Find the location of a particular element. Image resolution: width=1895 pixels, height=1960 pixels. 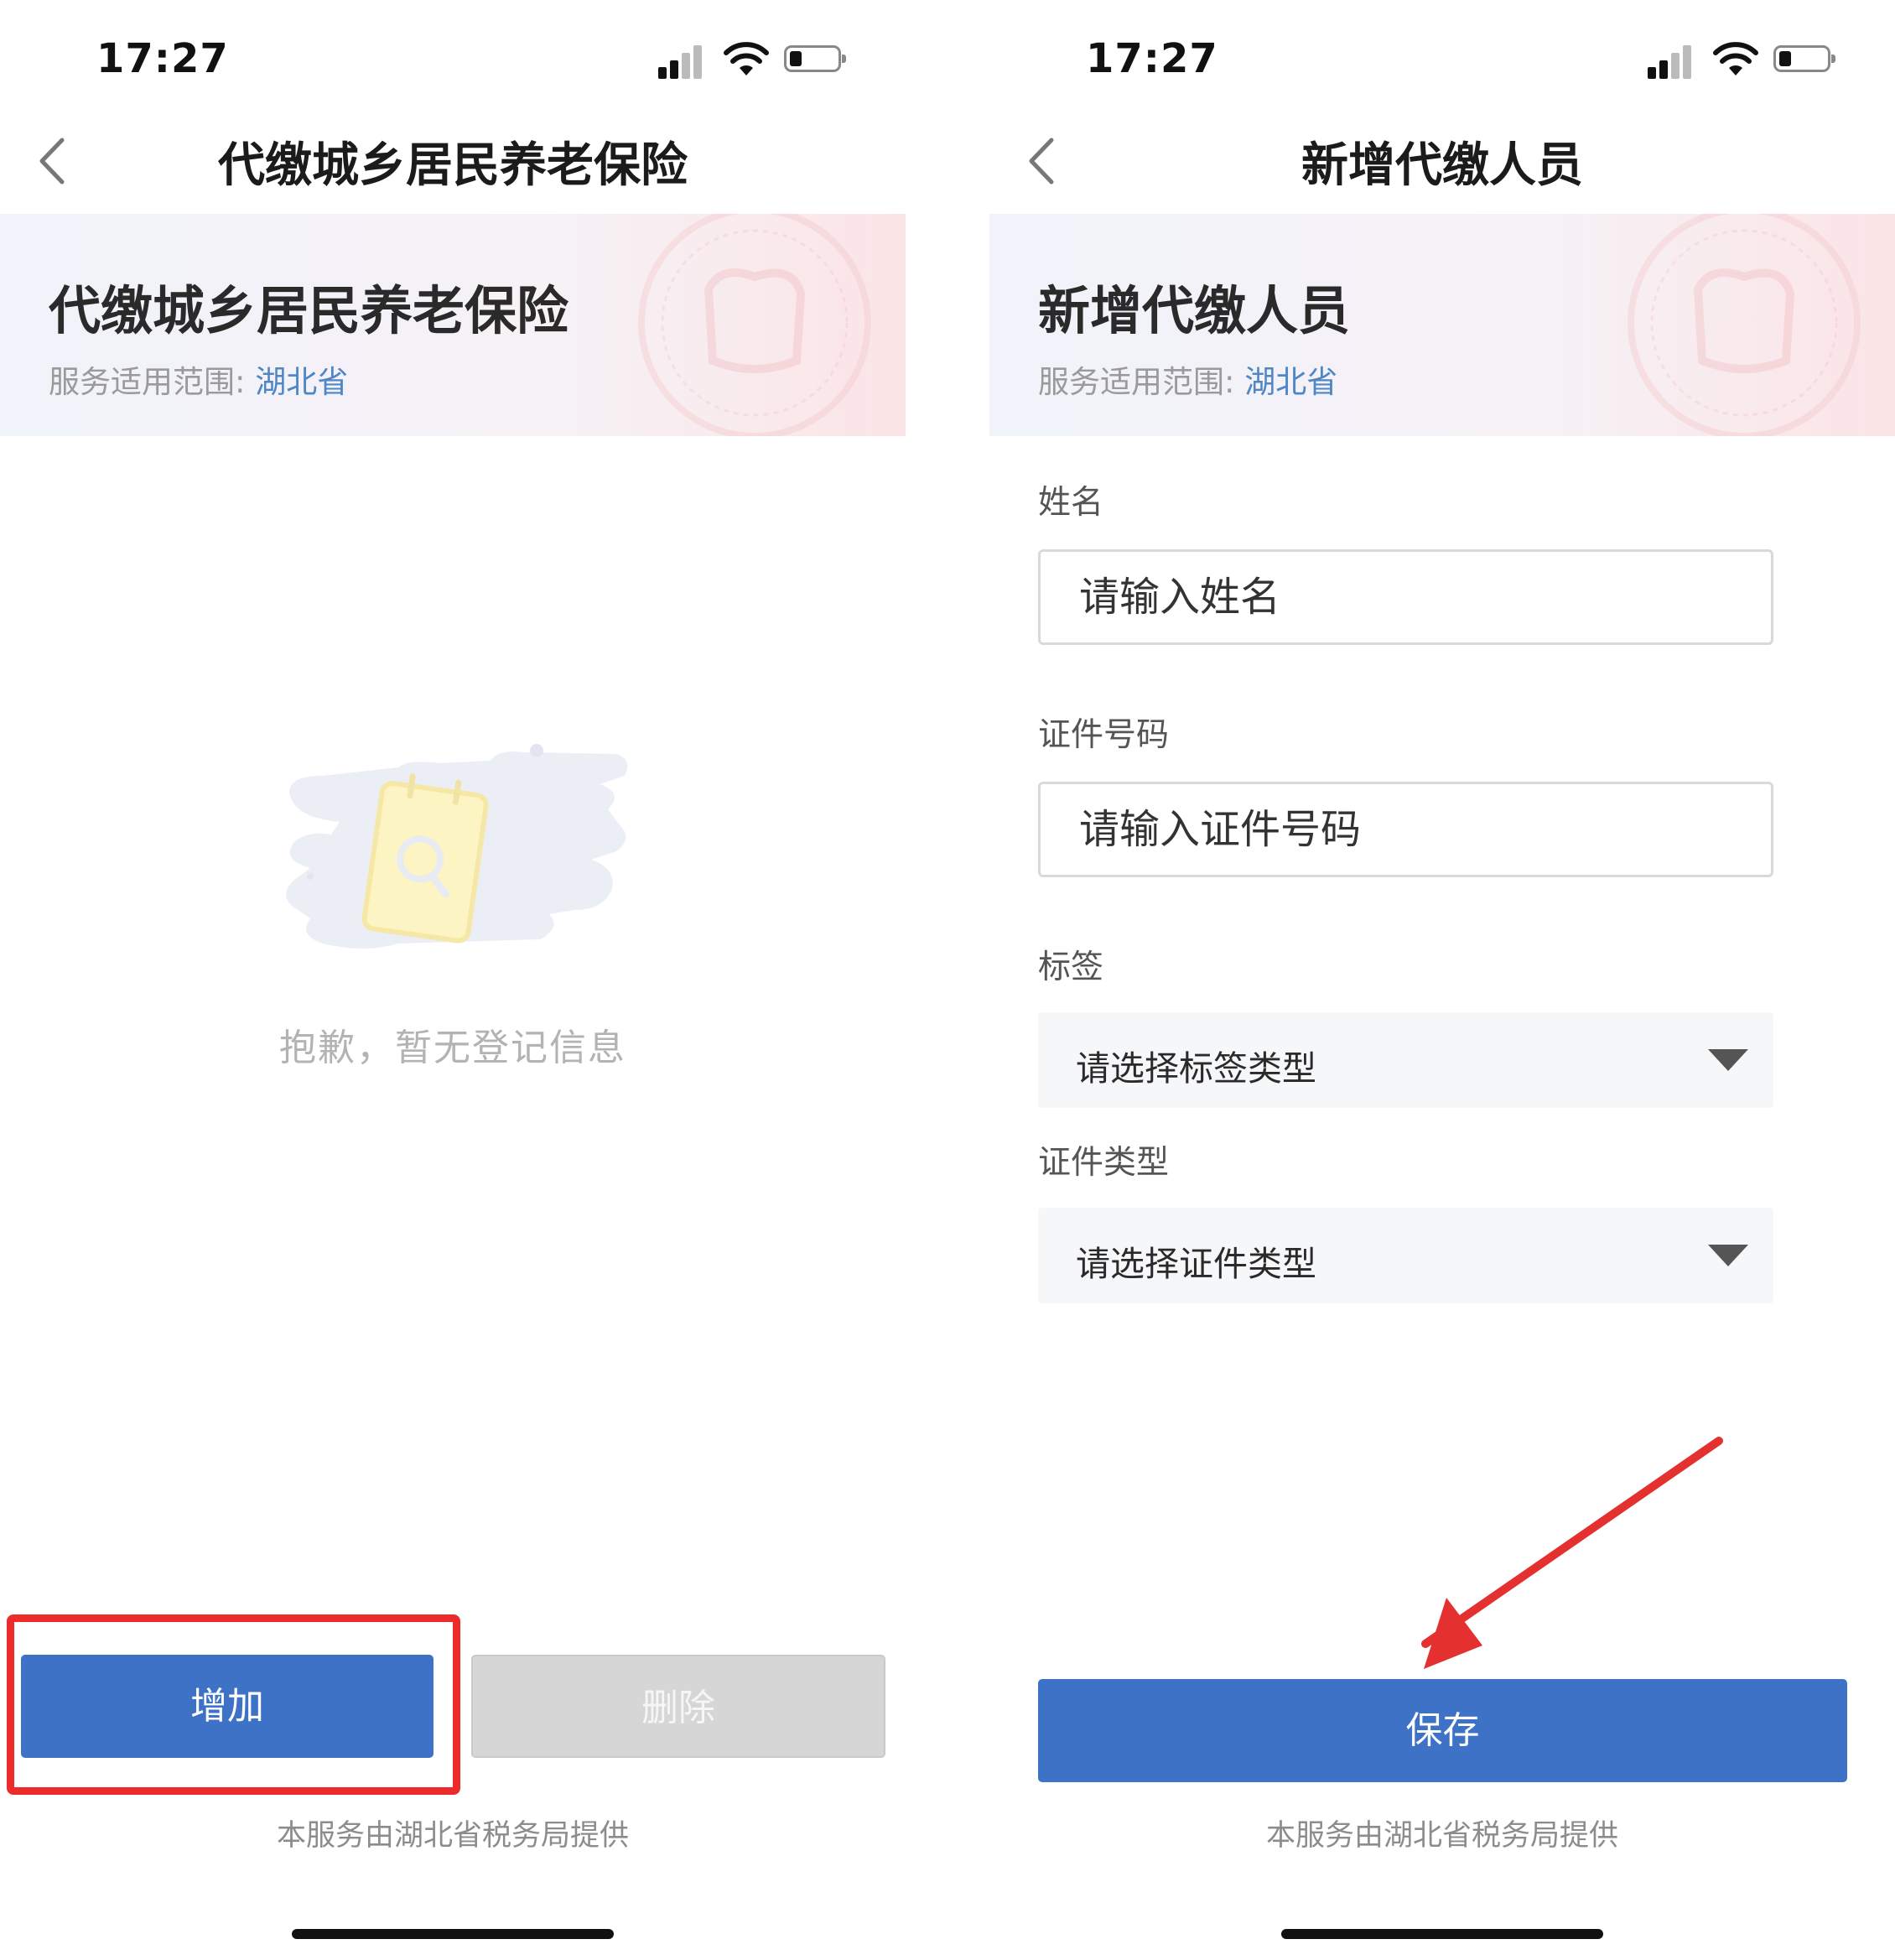

banner-title: 新增代缴人员 is located at coordinates (1194, 310).